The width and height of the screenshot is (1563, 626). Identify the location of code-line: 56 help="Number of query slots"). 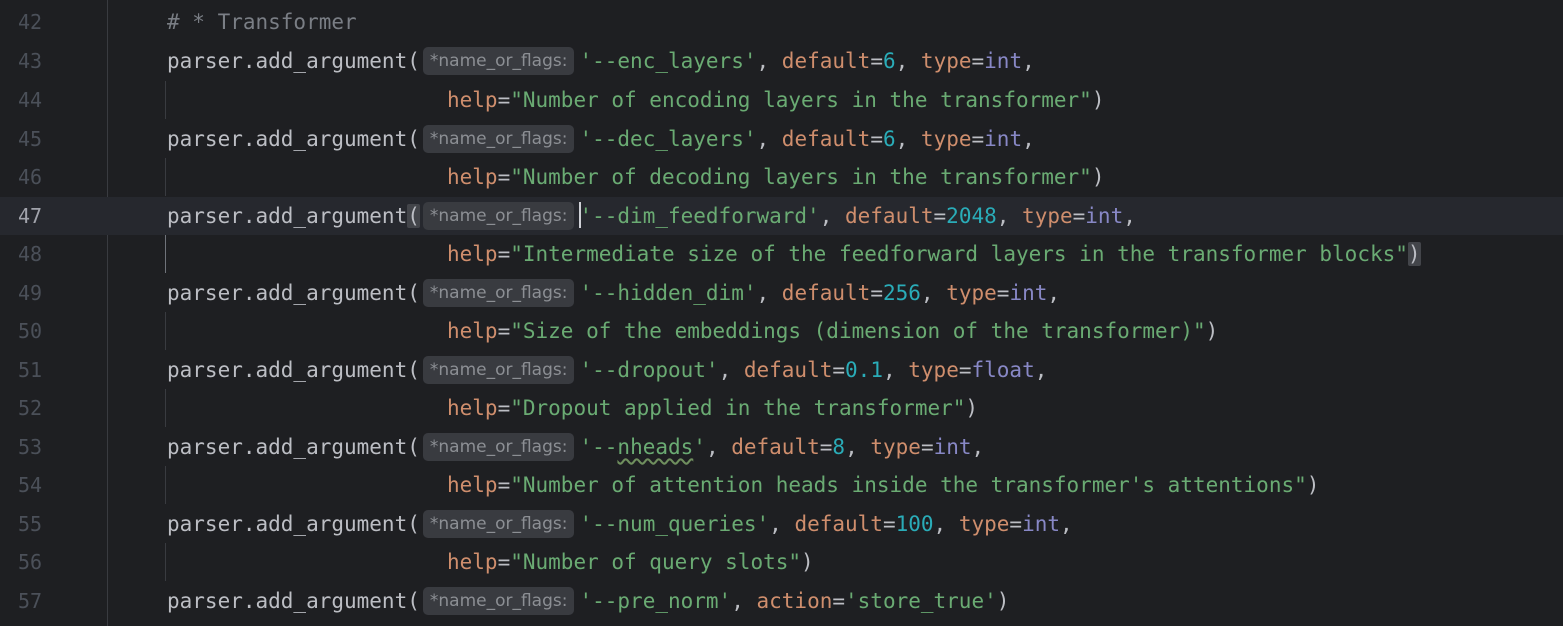
(781, 562).